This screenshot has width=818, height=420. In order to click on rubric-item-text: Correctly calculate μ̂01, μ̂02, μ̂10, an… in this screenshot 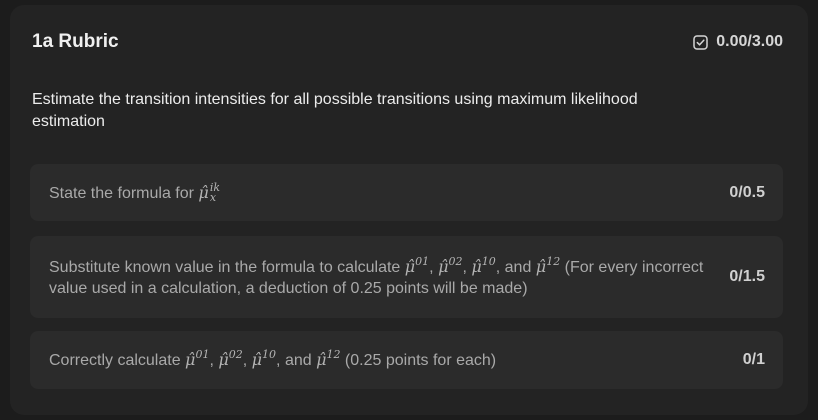, I will do `click(273, 358)`.